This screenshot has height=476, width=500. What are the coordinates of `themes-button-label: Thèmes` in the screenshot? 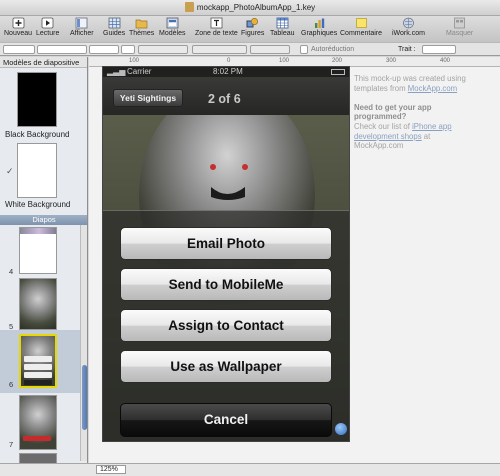 It's located at (142, 33).